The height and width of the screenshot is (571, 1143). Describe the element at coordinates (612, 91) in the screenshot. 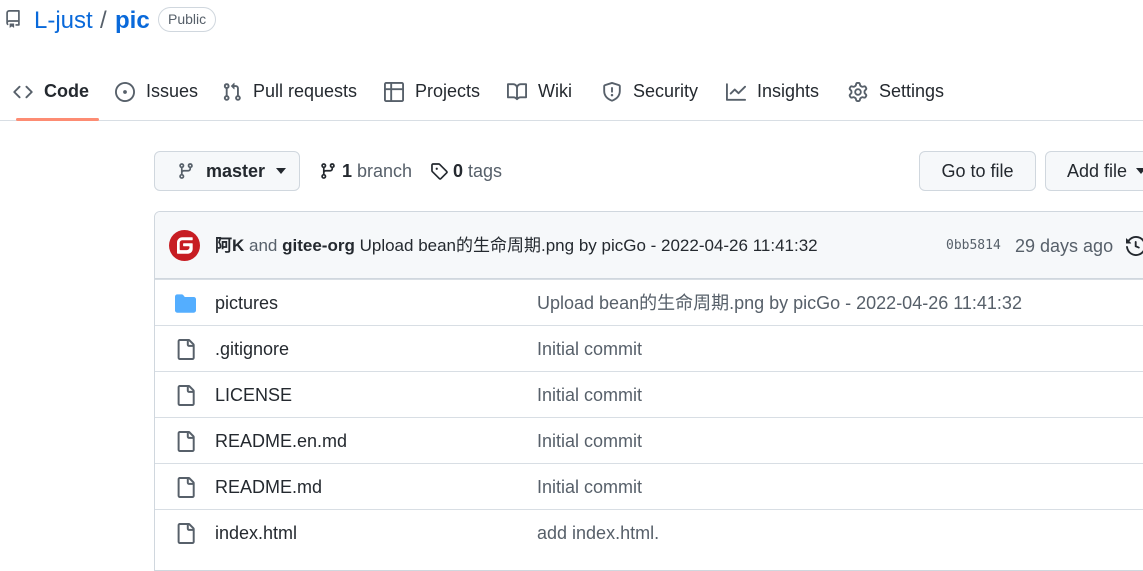

I see `shield-icon` at that location.